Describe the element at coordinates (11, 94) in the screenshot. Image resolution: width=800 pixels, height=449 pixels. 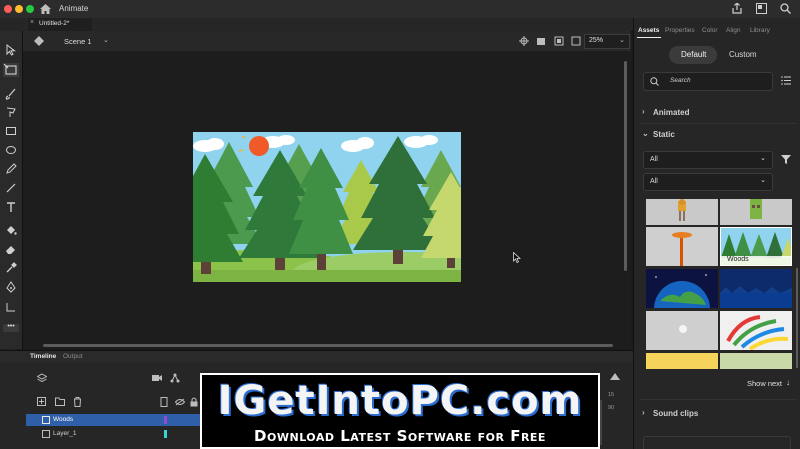
I see `brush-tool-icon` at that location.